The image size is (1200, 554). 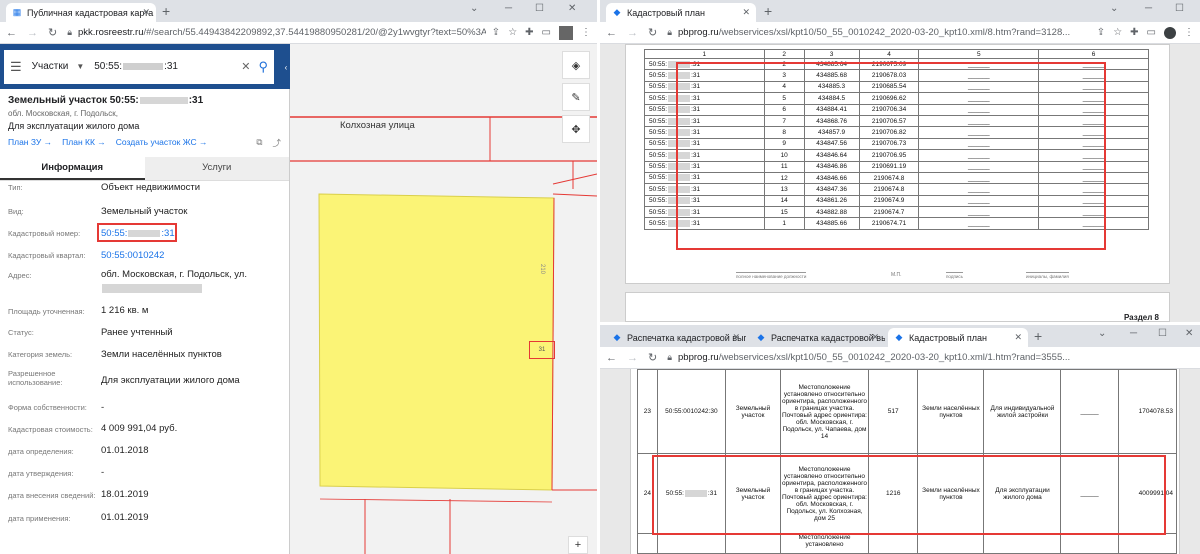 What do you see at coordinates (576, 97) in the screenshot?
I see `ruler-icon: ✎` at bounding box center [576, 97].